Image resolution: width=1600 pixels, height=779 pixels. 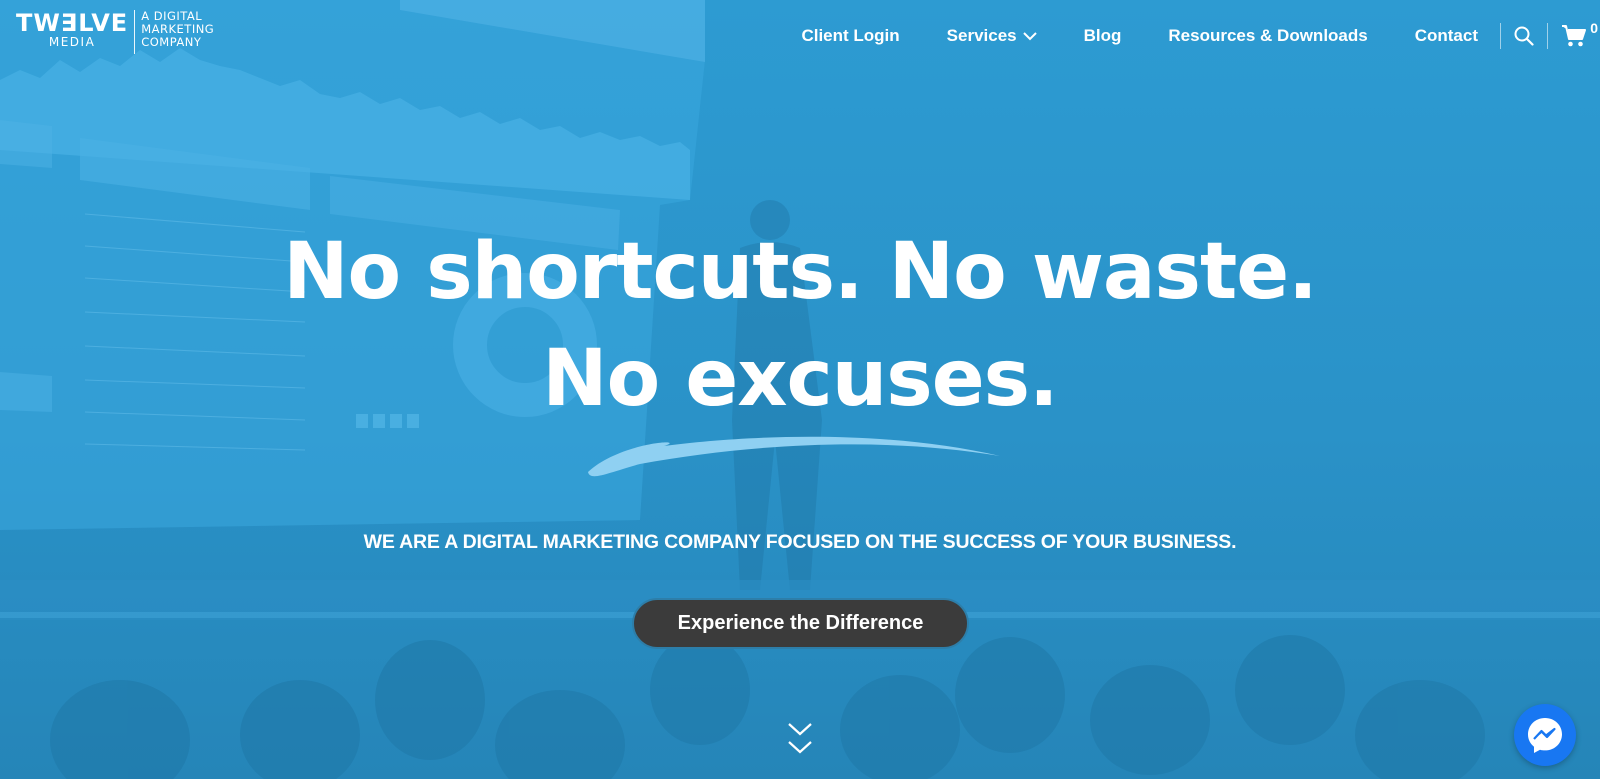 I want to click on nav-contact: Contact, so click(x=1446, y=36).